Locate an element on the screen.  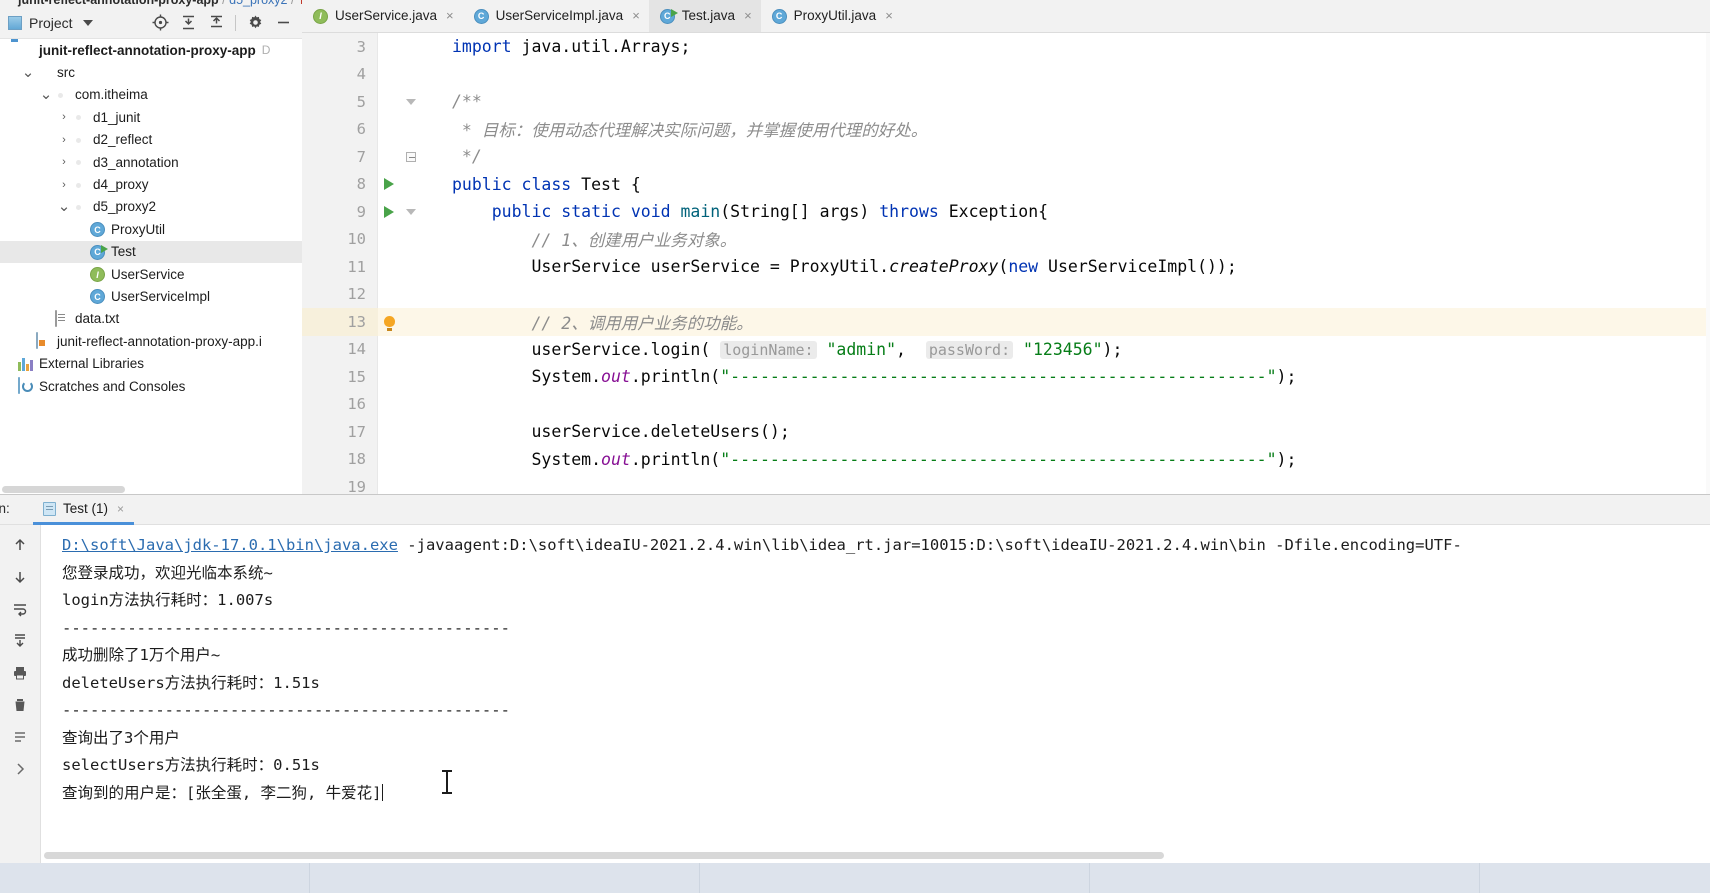
code-line-8: 8 public class Test { is located at coordinates (1006, 185).